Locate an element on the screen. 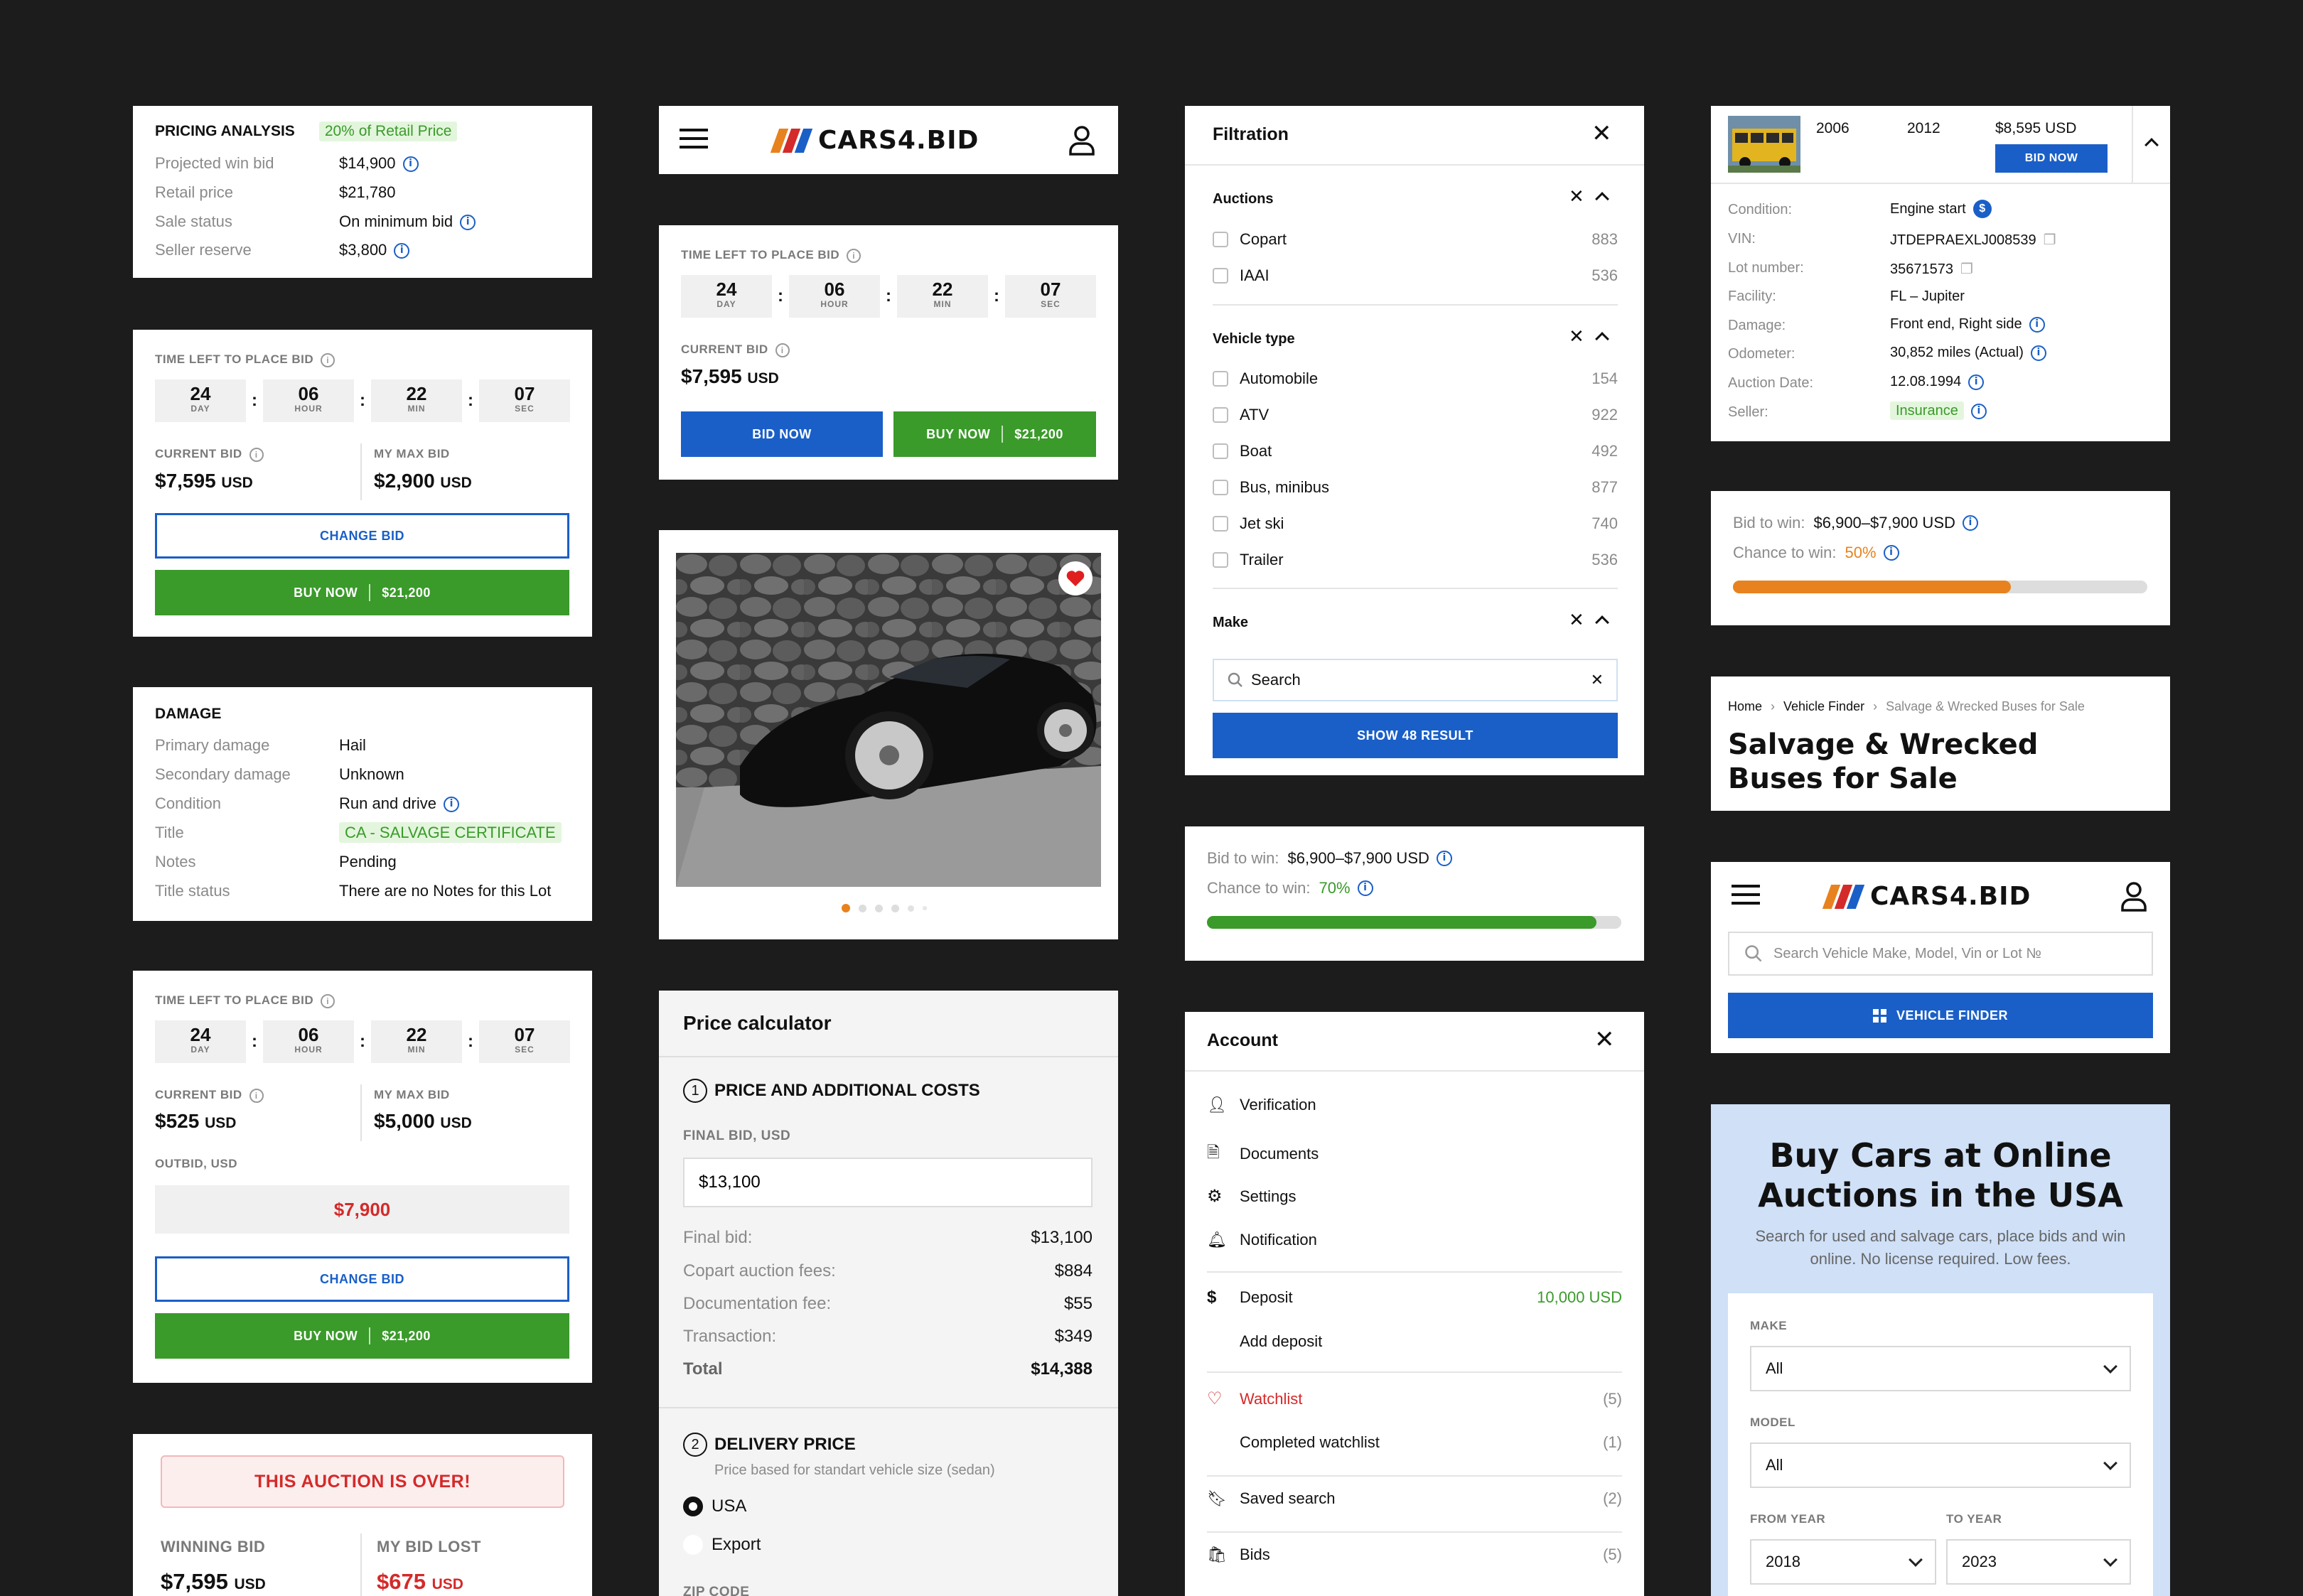 This screenshot has height=1596, width=2303. breadcrumb-vehicle-finder: Vehicle Finder is located at coordinates (1823, 706).